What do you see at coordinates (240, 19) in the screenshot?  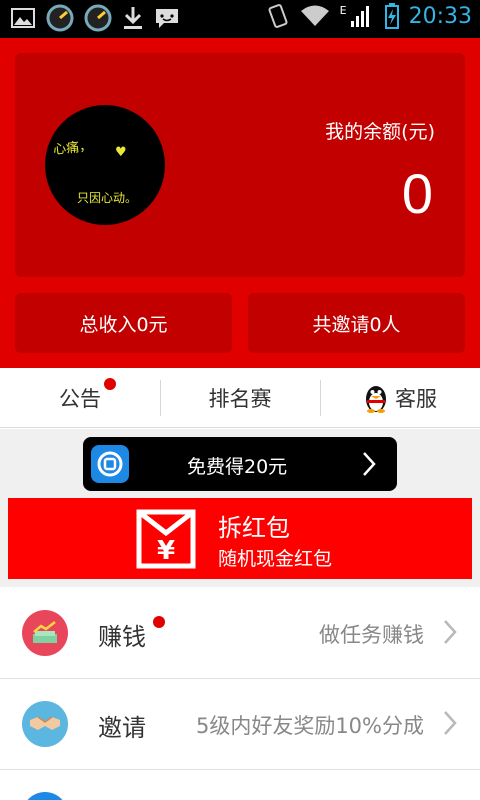 I see `status-bar: E 20:33` at bounding box center [240, 19].